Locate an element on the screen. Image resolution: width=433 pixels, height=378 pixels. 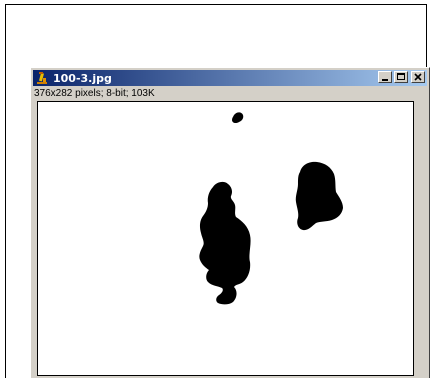
window-title: 100-3.jpg is located at coordinates (82, 78).